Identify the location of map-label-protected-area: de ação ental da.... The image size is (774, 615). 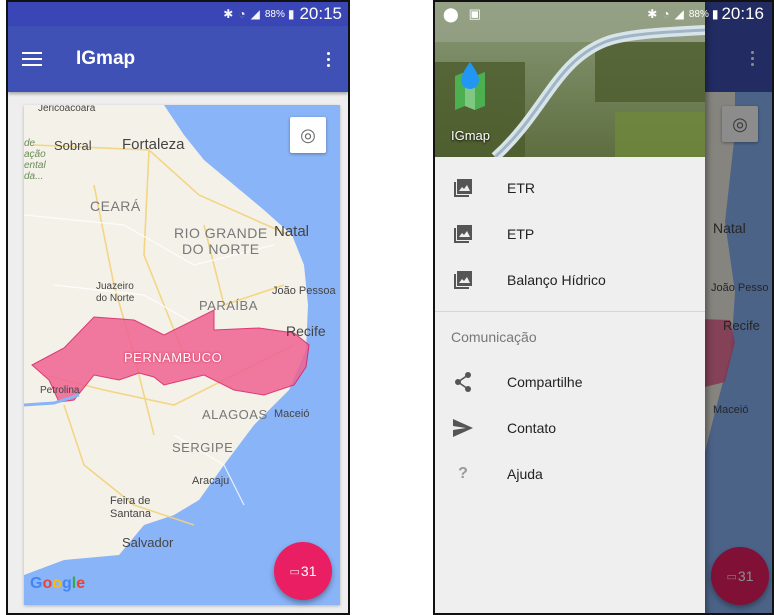
(35, 160).